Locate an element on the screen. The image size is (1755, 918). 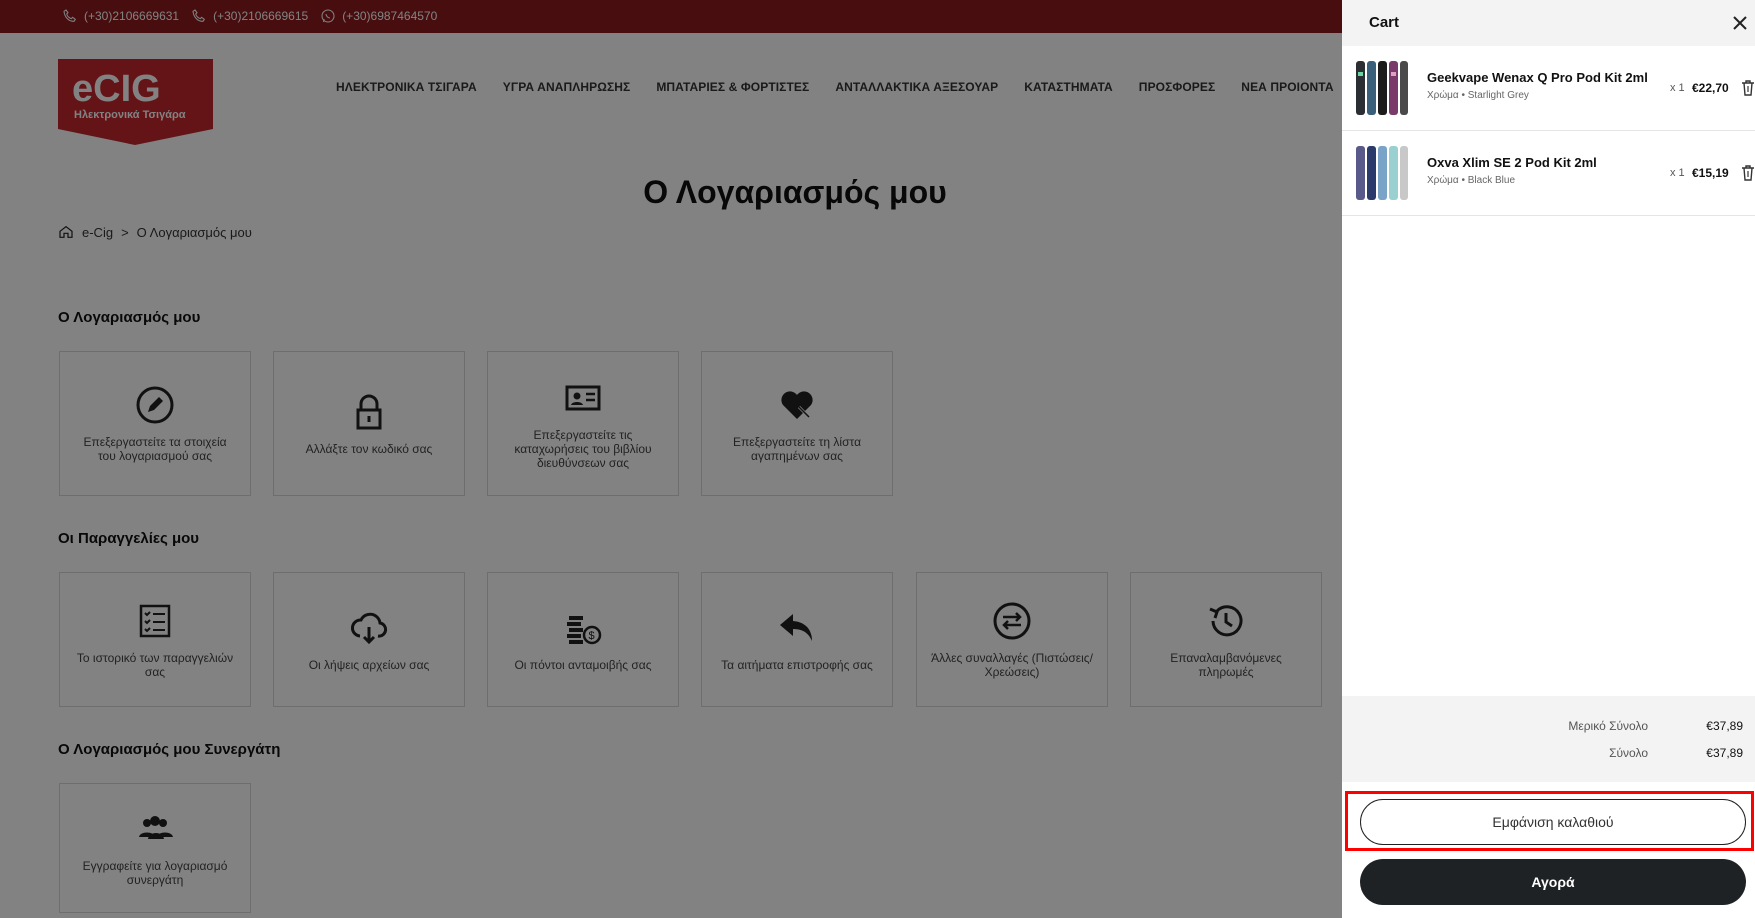
close-icon is located at coordinates (1740, 23).